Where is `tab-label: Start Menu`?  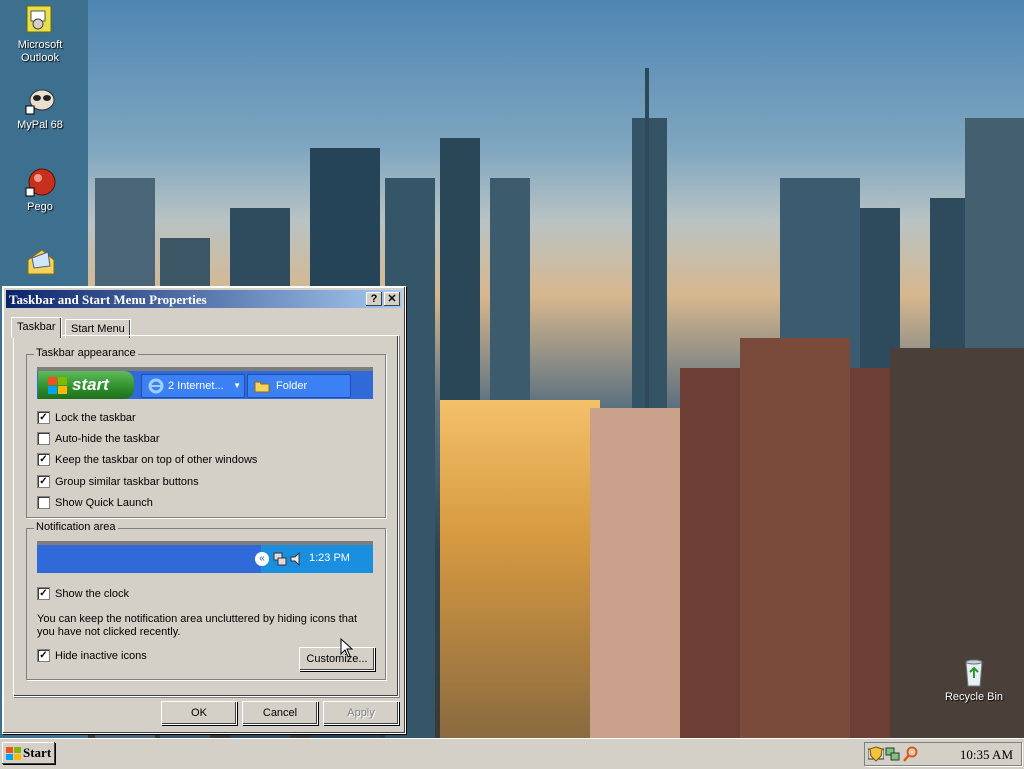
tab-label: Start Menu is located at coordinates (98, 329).